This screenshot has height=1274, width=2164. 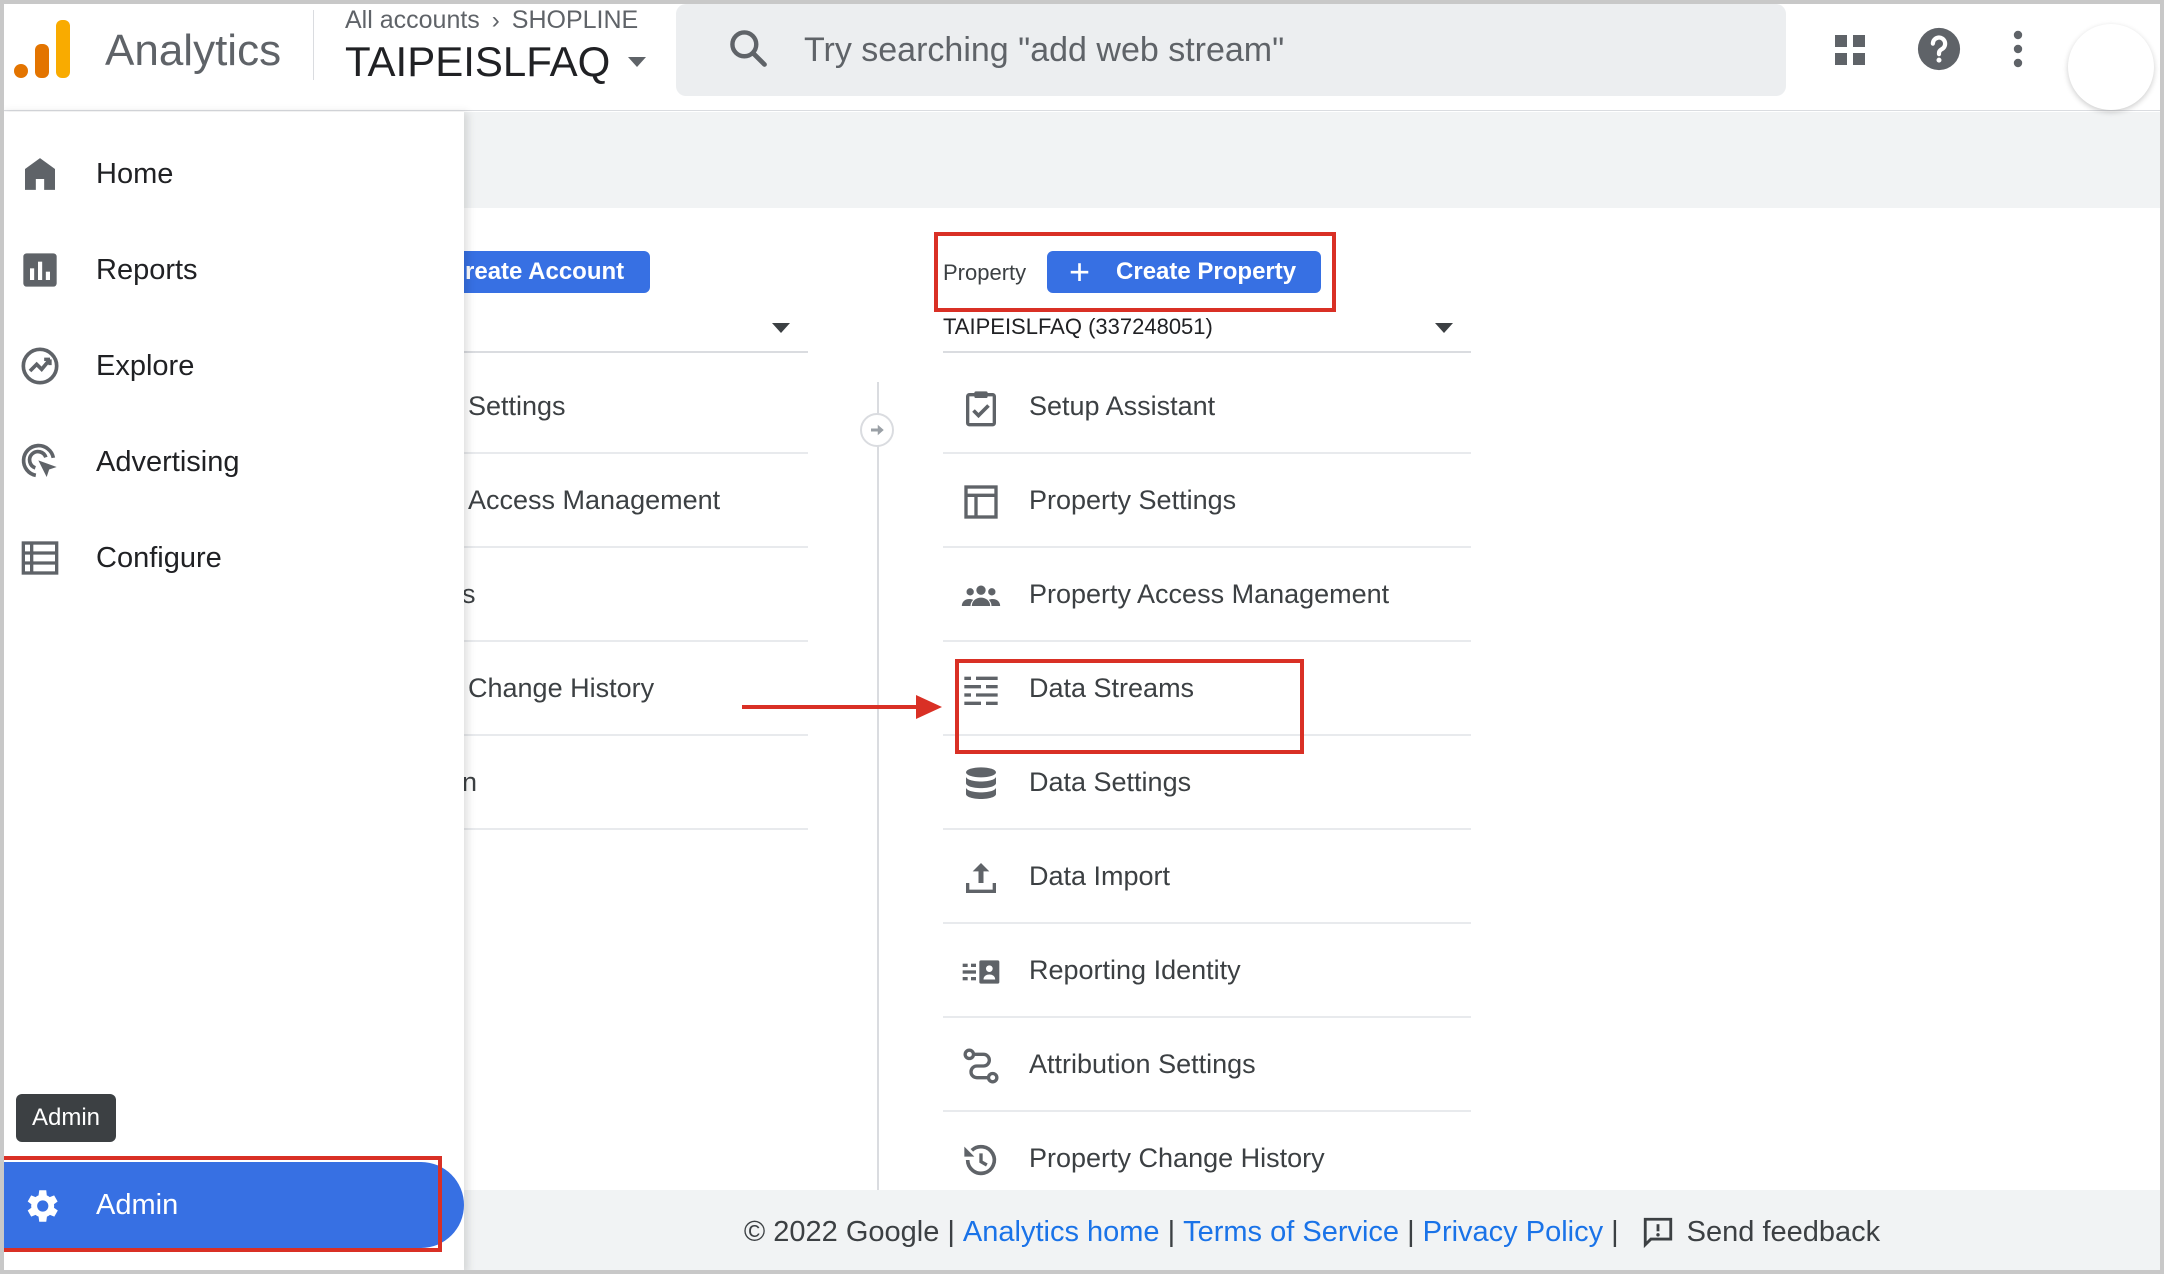 I want to click on property-column-label: Property, so click(x=985, y=272).